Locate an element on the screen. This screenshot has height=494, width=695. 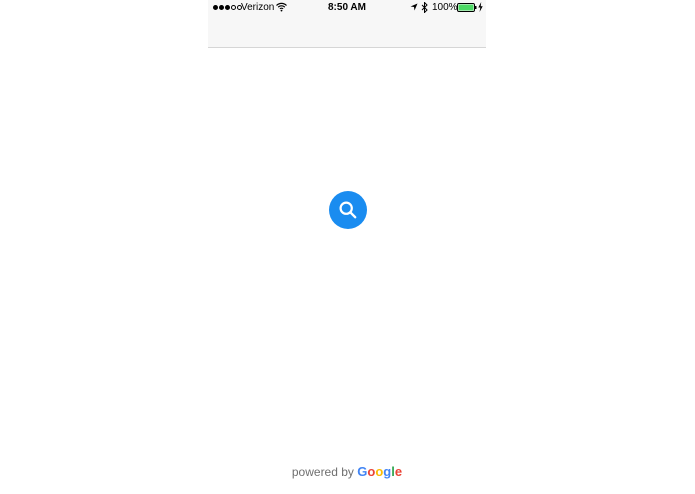
powered-by-label: powered by is located at coordinates (322, 472).